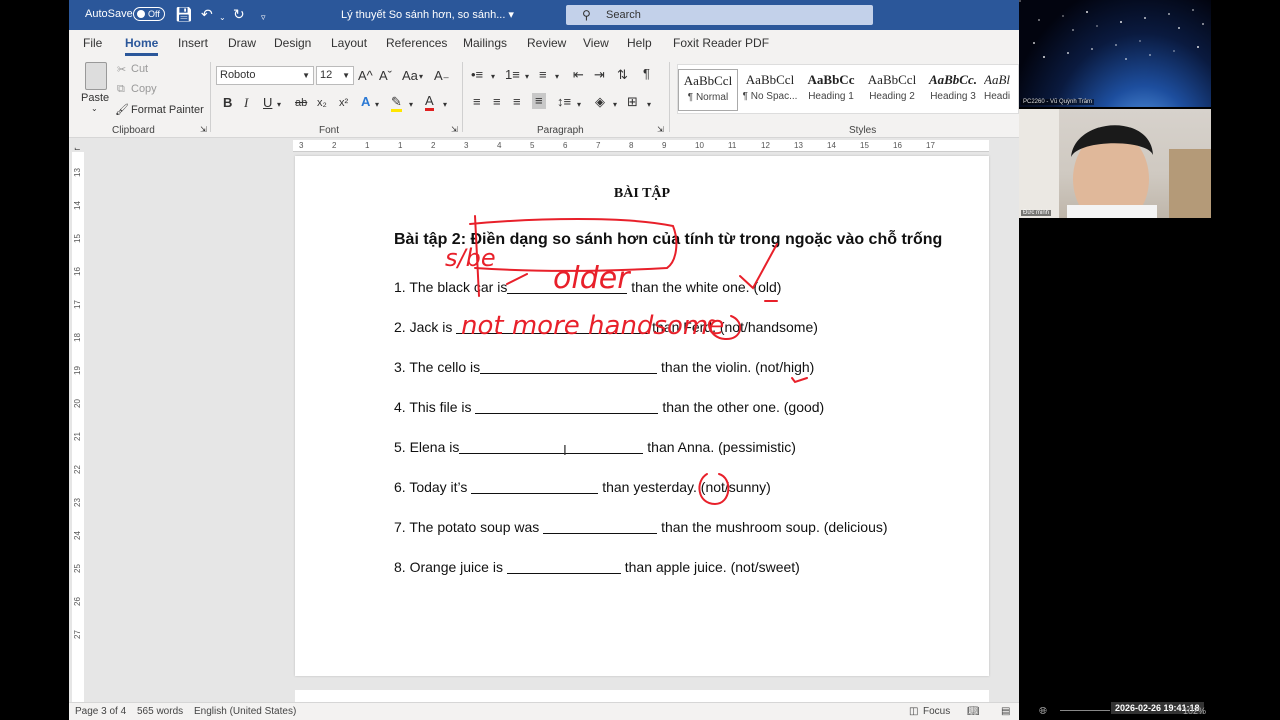  What do you see at coordinates (1115, 53) in the screenshot?
I see `participant-video-1: PC2260 - Vũ Quỳnh Trâm` at bounding box center [1115, 53].